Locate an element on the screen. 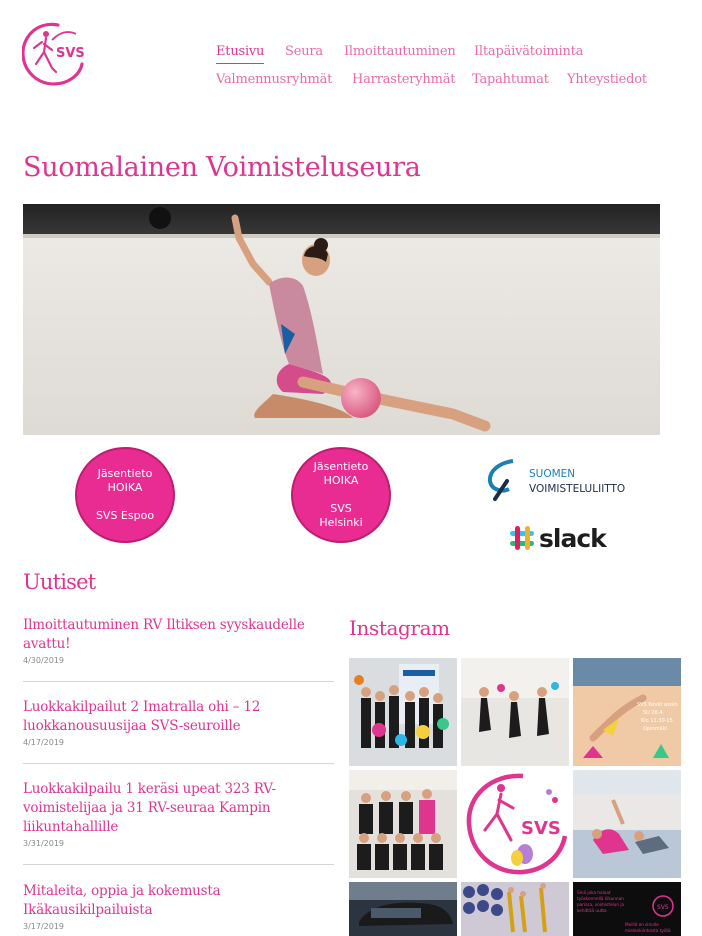  nav-yhteystiedot: Yhteystiedot is located at coordinates (607, 79).